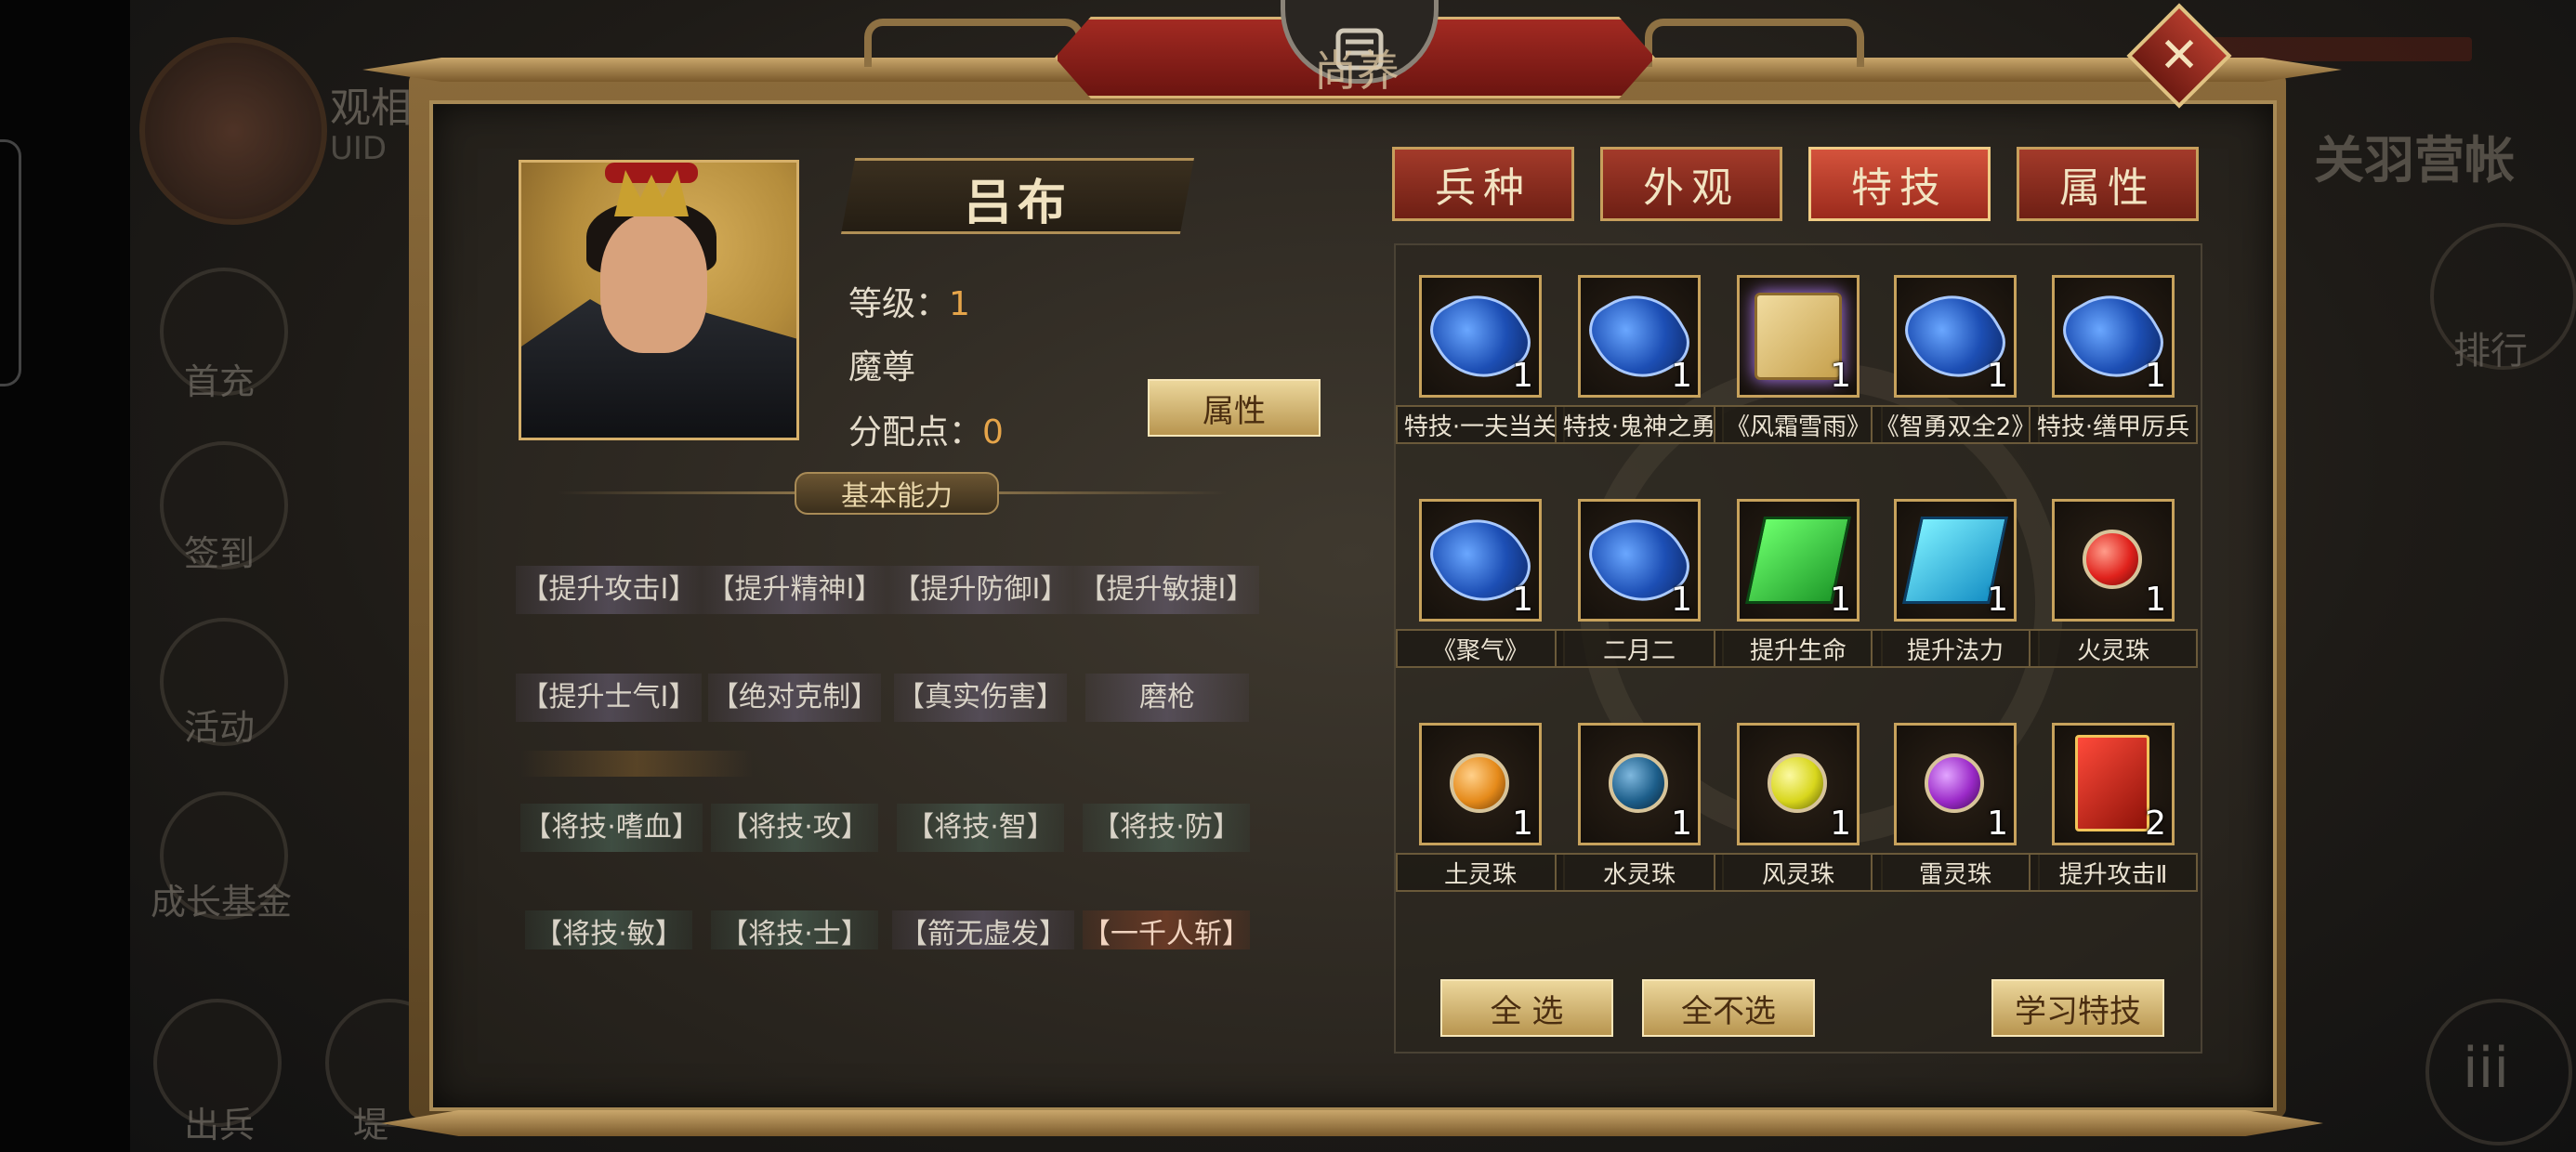  Describe the element at coordinates (609, 590) in the screenshot. I see `skill-tag: 【提升攻击Ⅰ】` at that location.